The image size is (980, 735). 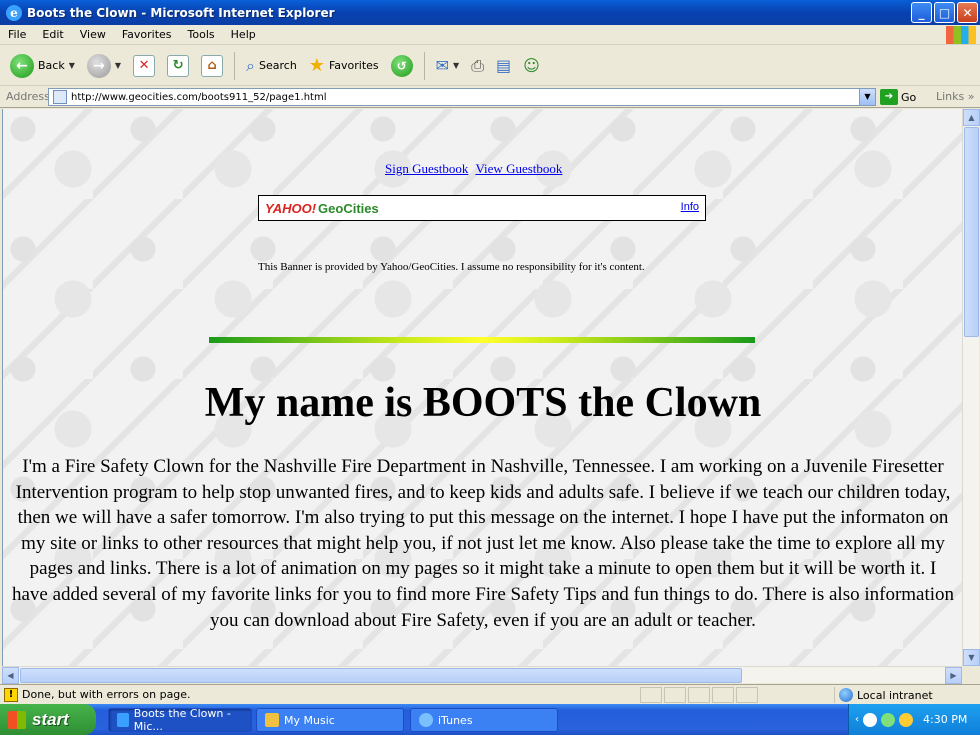 I want to click on folder-icon, so click(x=272, y=720).